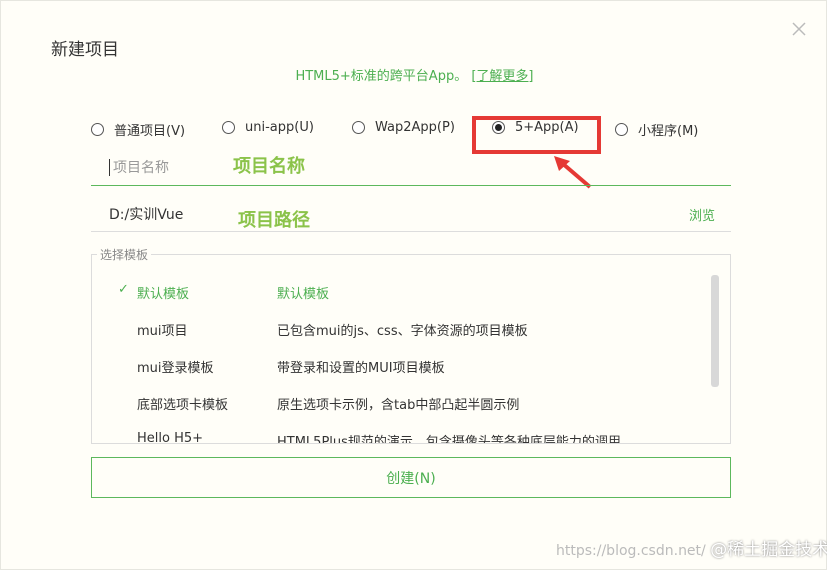  I want to click on check-icon: ✓, so click(123, 289).